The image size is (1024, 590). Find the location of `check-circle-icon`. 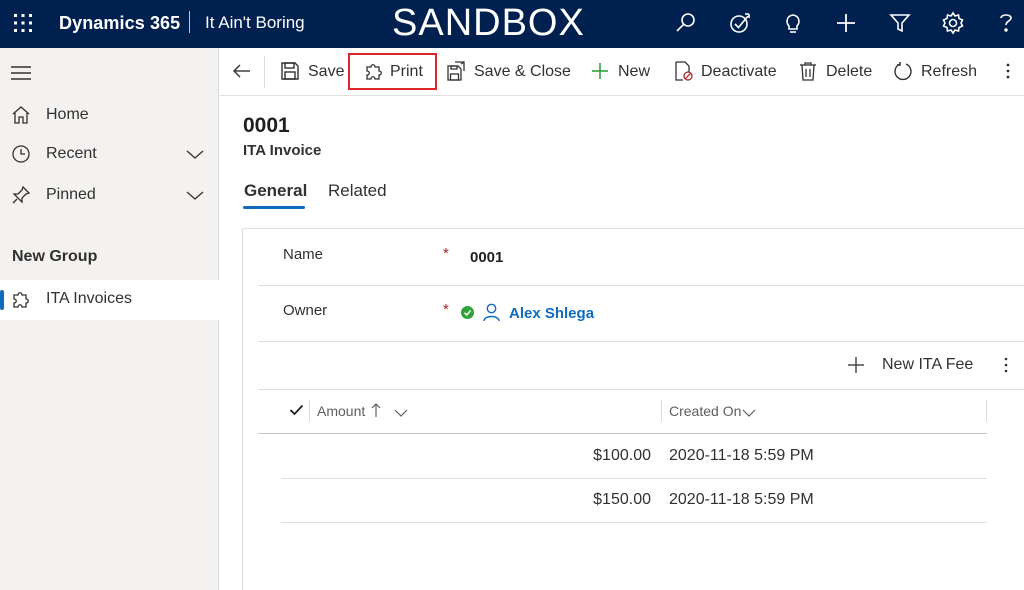

check-circle-icon is located at coordinates (467, 312).